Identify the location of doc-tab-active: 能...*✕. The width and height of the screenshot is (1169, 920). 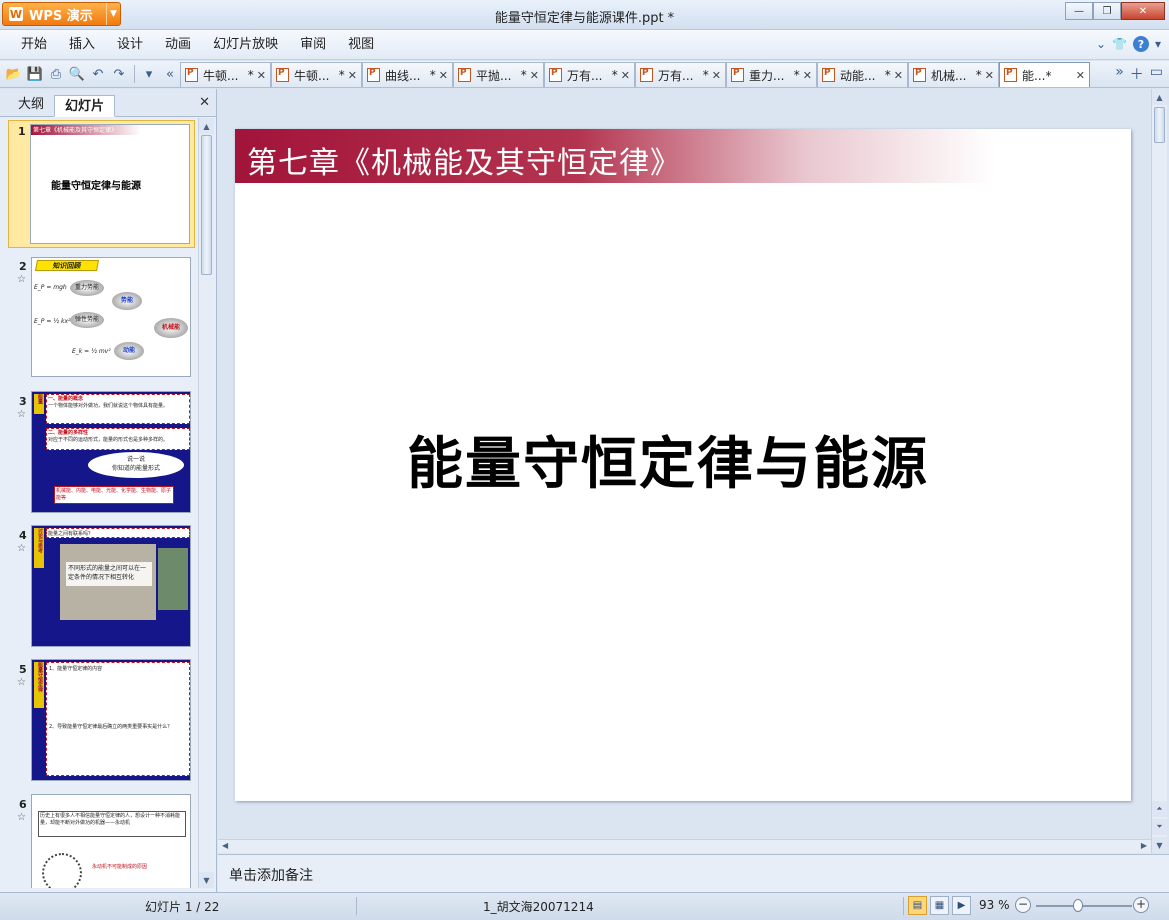
(1044, 74).